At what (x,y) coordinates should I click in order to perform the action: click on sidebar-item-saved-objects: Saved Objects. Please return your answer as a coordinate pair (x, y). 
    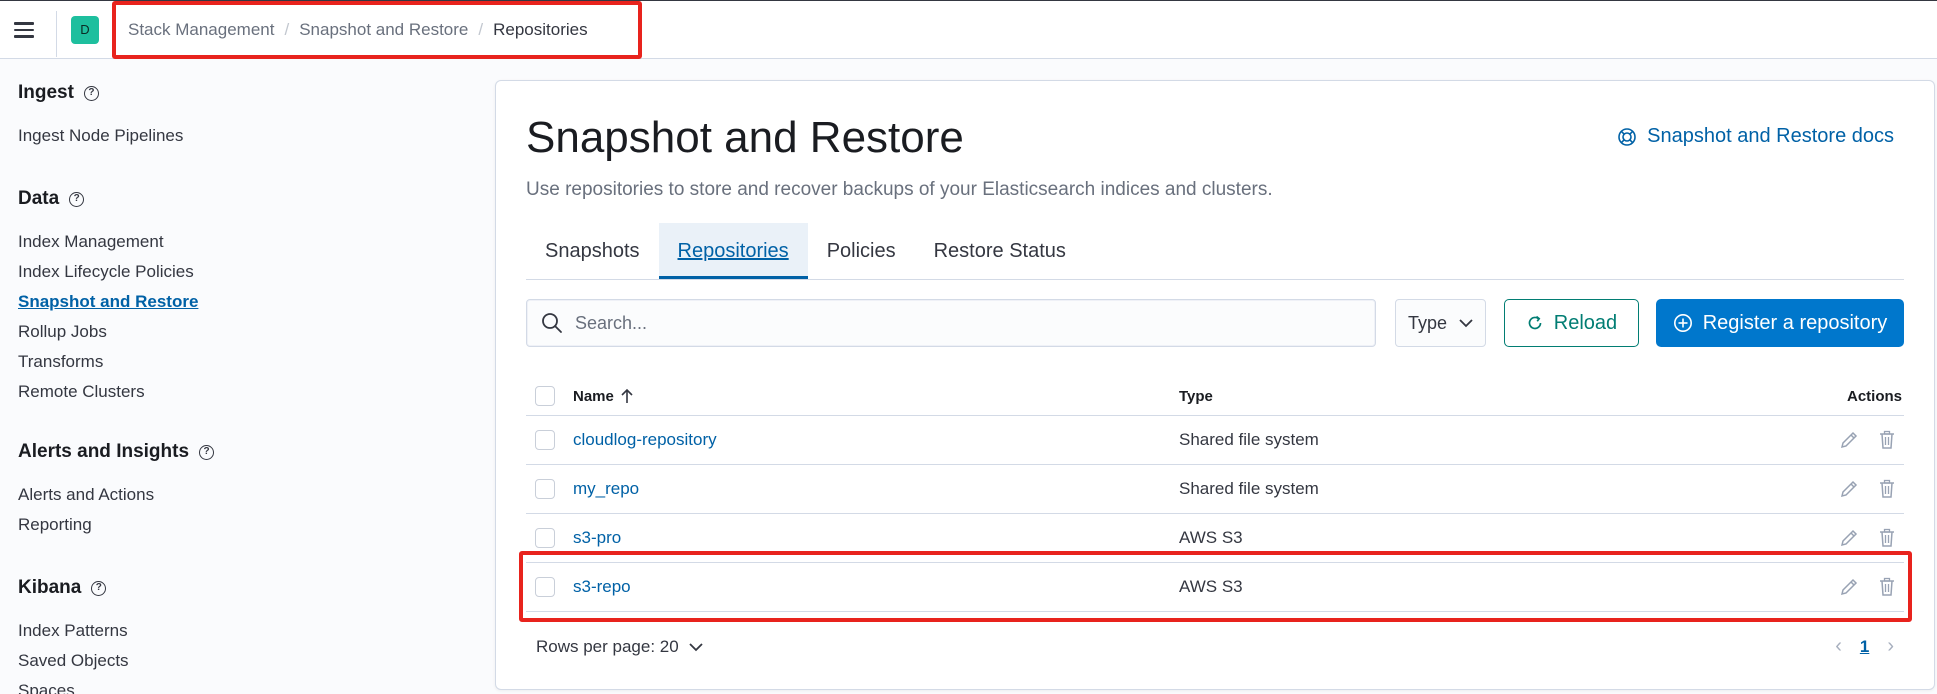
    Looking at the image, I should click on (73, 661).